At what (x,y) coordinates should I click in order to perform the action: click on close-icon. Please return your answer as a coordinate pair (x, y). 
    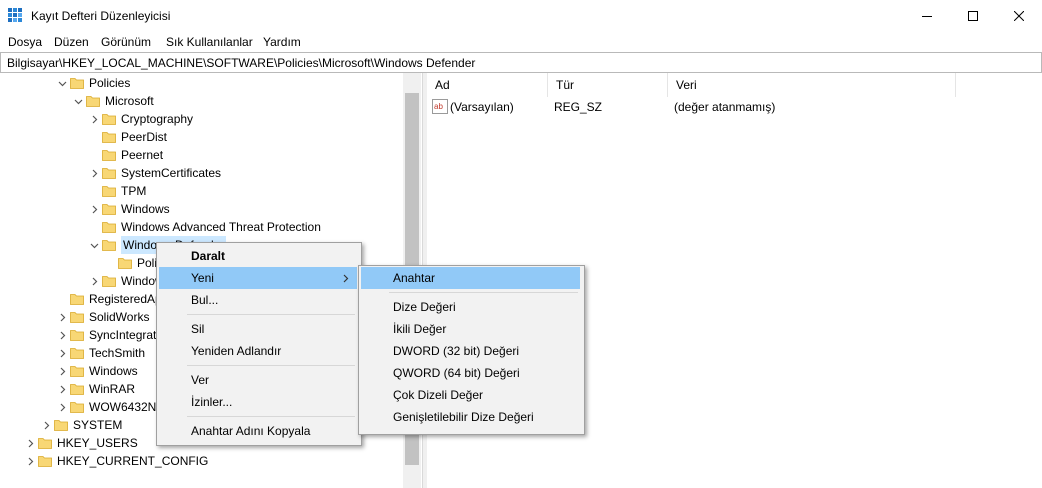
    Looking at the image, I should click on (1019, 16).